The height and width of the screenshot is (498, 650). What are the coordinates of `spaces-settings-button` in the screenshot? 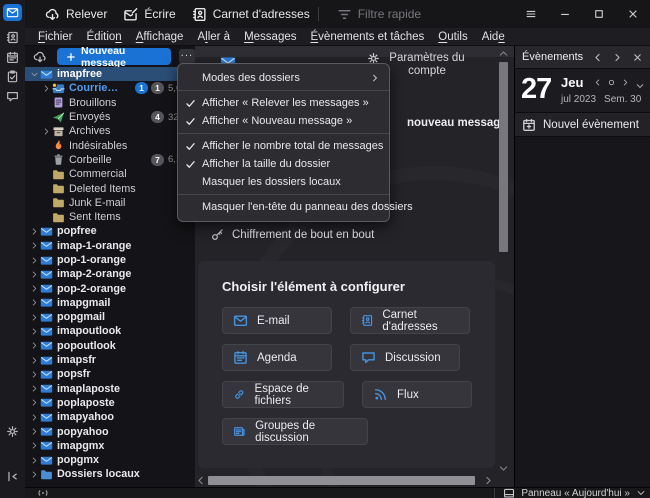 It's located at (12, 431).